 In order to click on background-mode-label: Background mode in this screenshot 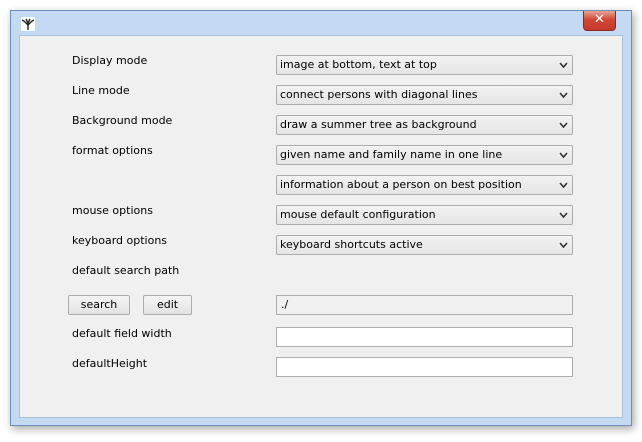, I will do `click(122, 120)`.